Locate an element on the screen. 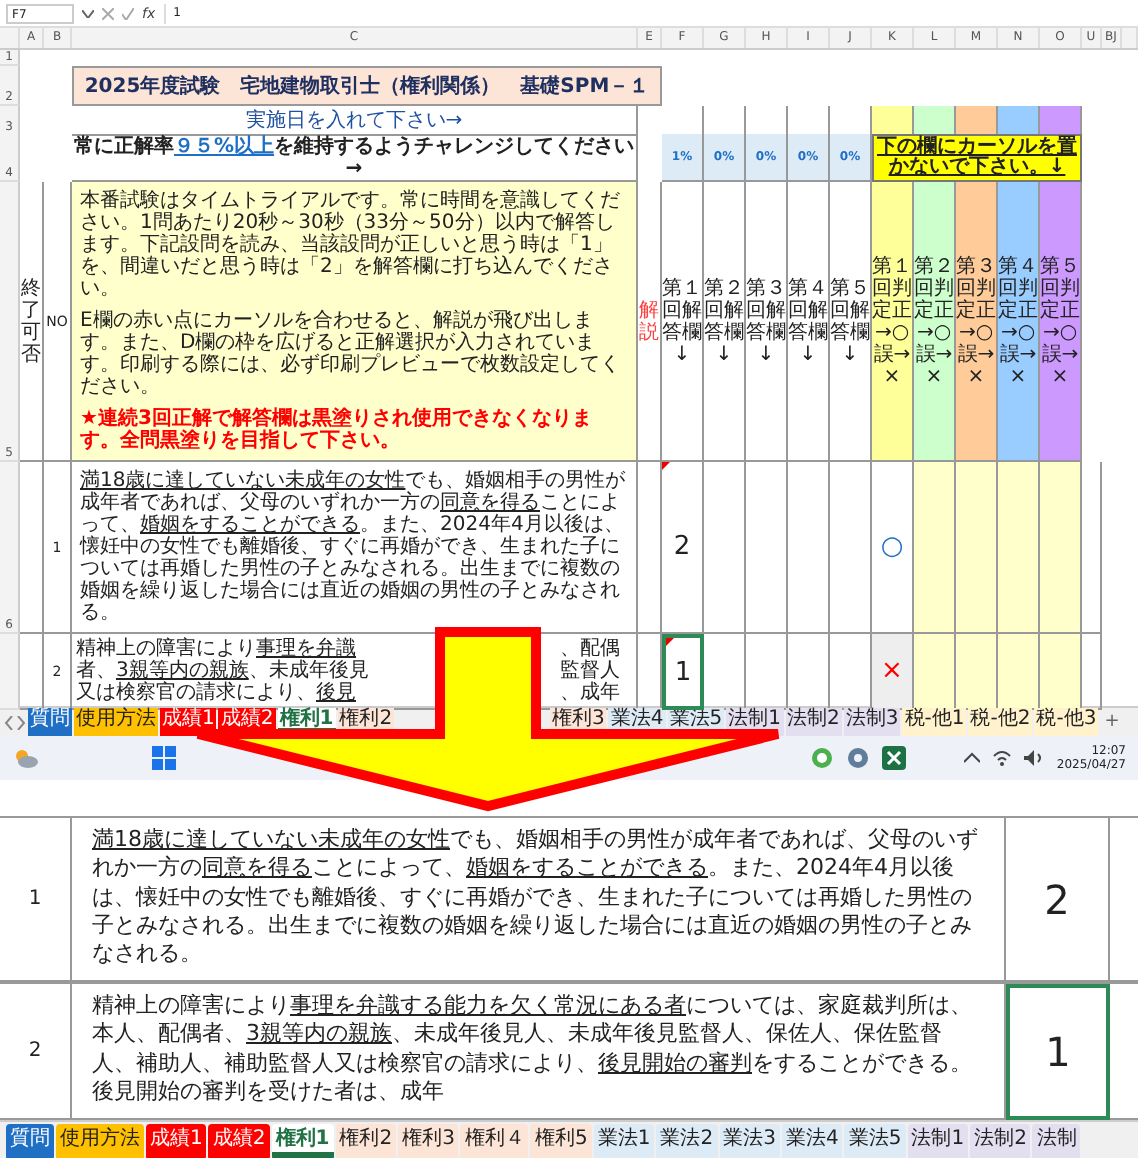 Image resolution: width=1138 pixels, height=1158 pixels. add-sheet-button: + is located at coordinates (1112, 722).